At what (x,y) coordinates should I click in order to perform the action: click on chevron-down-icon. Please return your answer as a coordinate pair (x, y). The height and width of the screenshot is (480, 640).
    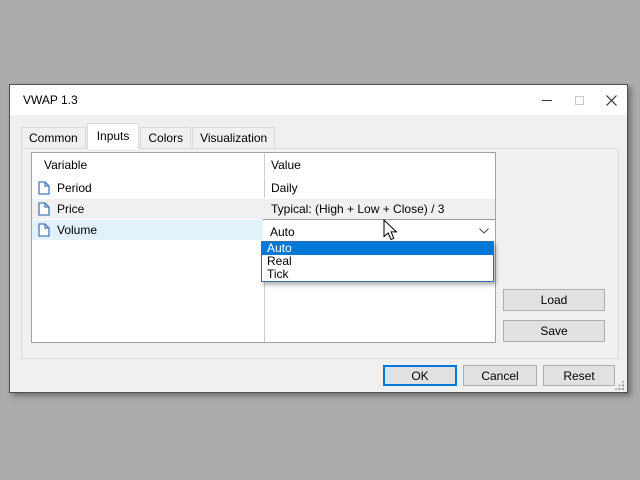
    Looking at the image, I should click on (484, 231).